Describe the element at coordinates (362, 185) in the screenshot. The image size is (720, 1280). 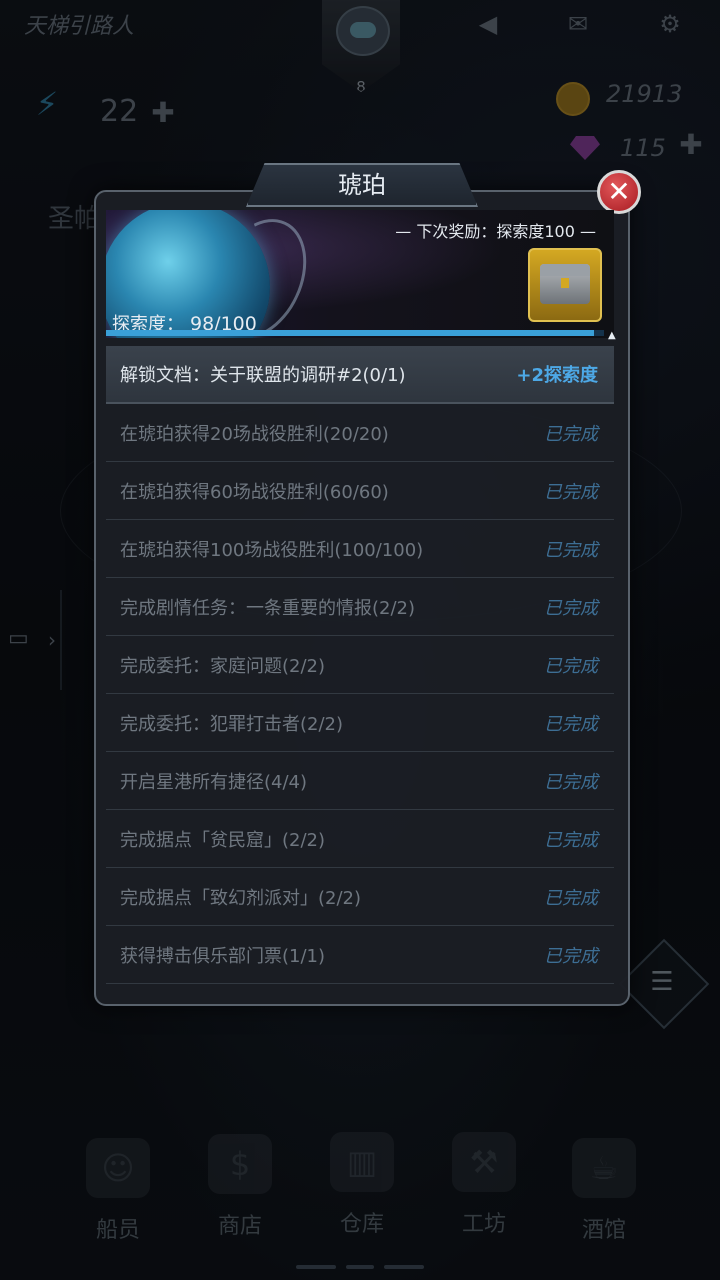
I see `dialog-title: 琥珀` at that location.